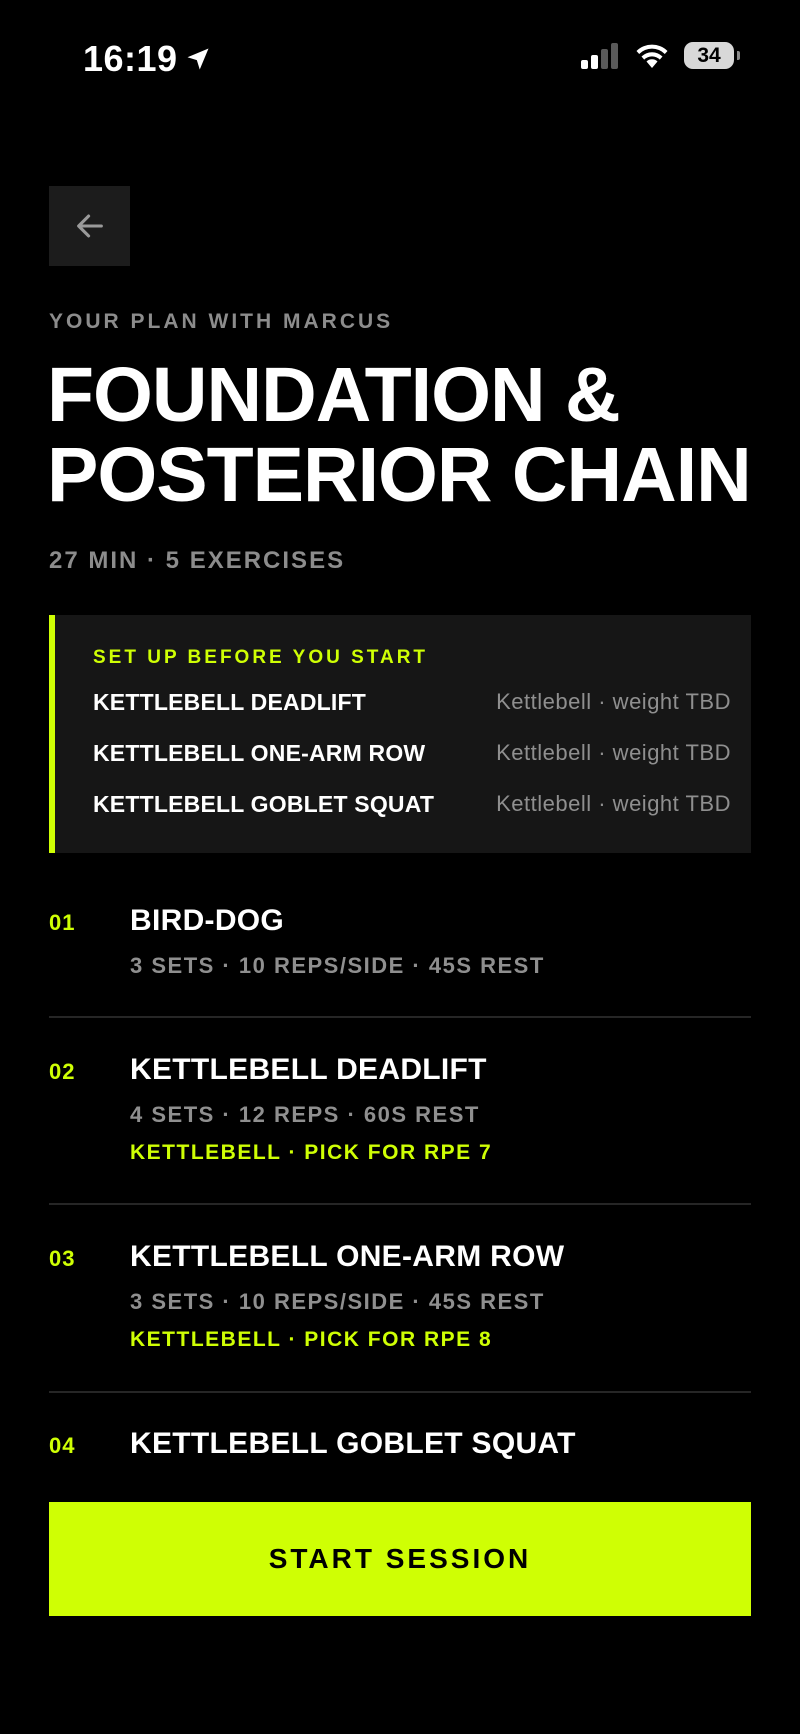 This screenshot has height=1734, width=800. I want to click on session-meta: 27 MIN · 5 EXERCISES, so click(197, 560).